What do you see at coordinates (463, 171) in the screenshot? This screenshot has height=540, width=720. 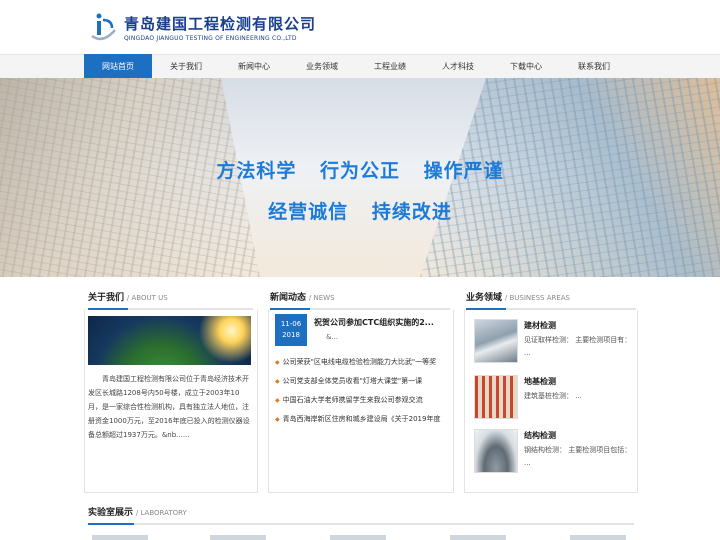 I see `slogan-3: 操作严谨` at bounding box center [463, 171].